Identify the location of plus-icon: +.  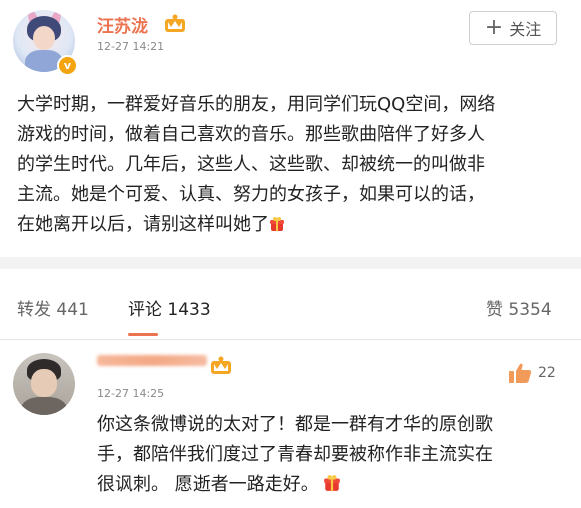
(494, 27).